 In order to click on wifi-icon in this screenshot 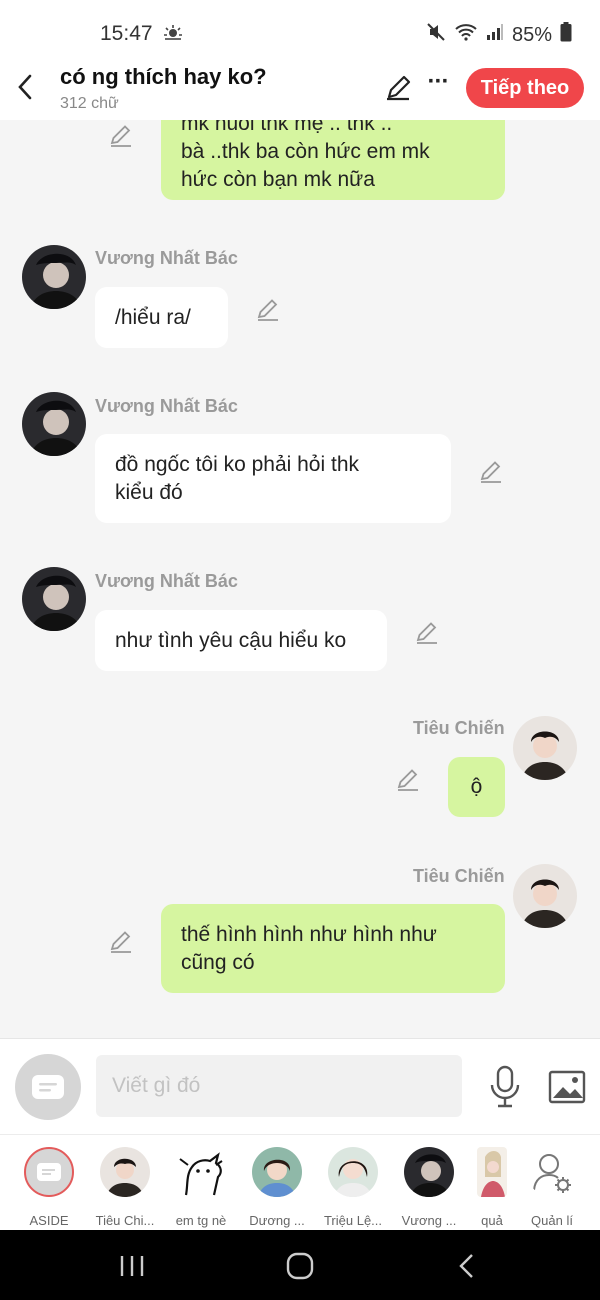, I will do `click(466, 35)`.